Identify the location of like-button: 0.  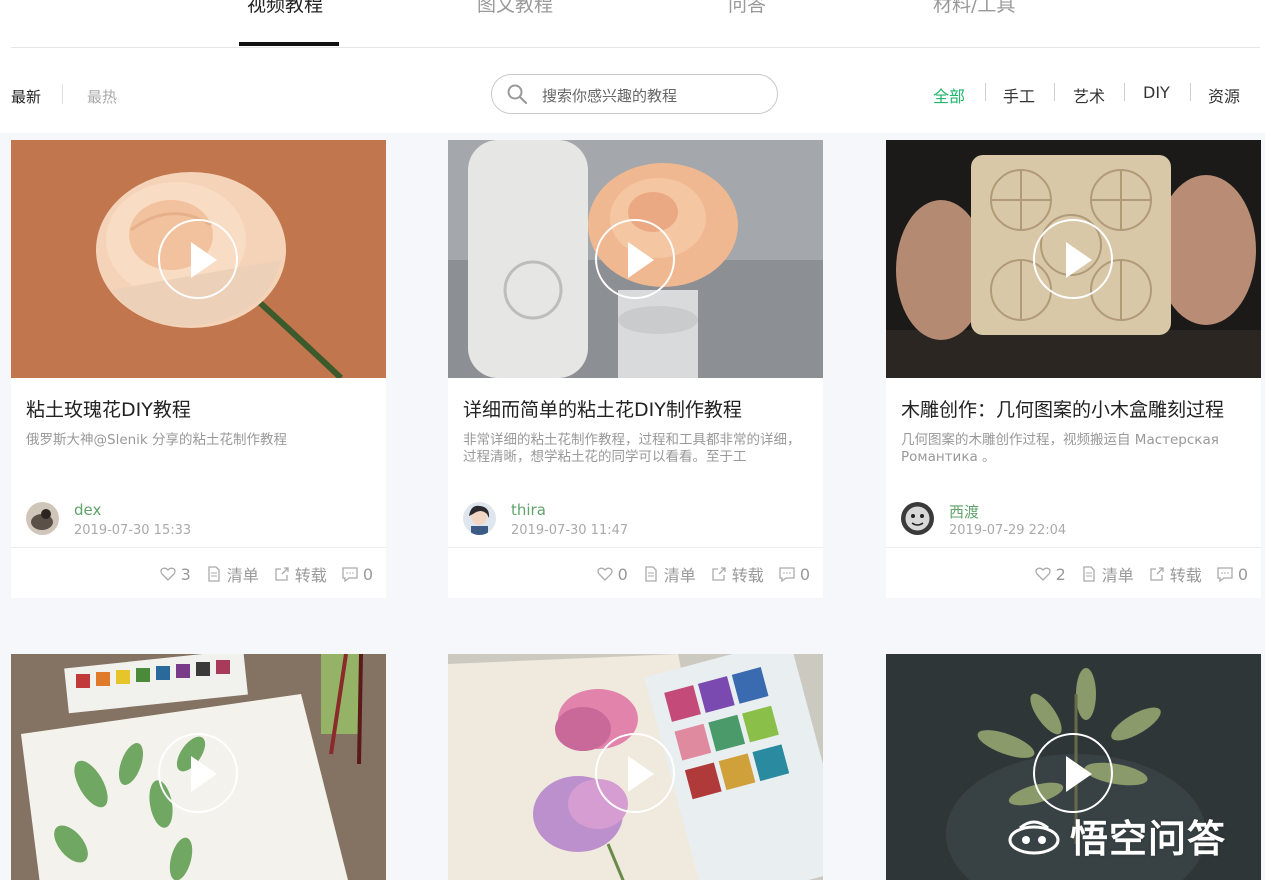
(612, 574).